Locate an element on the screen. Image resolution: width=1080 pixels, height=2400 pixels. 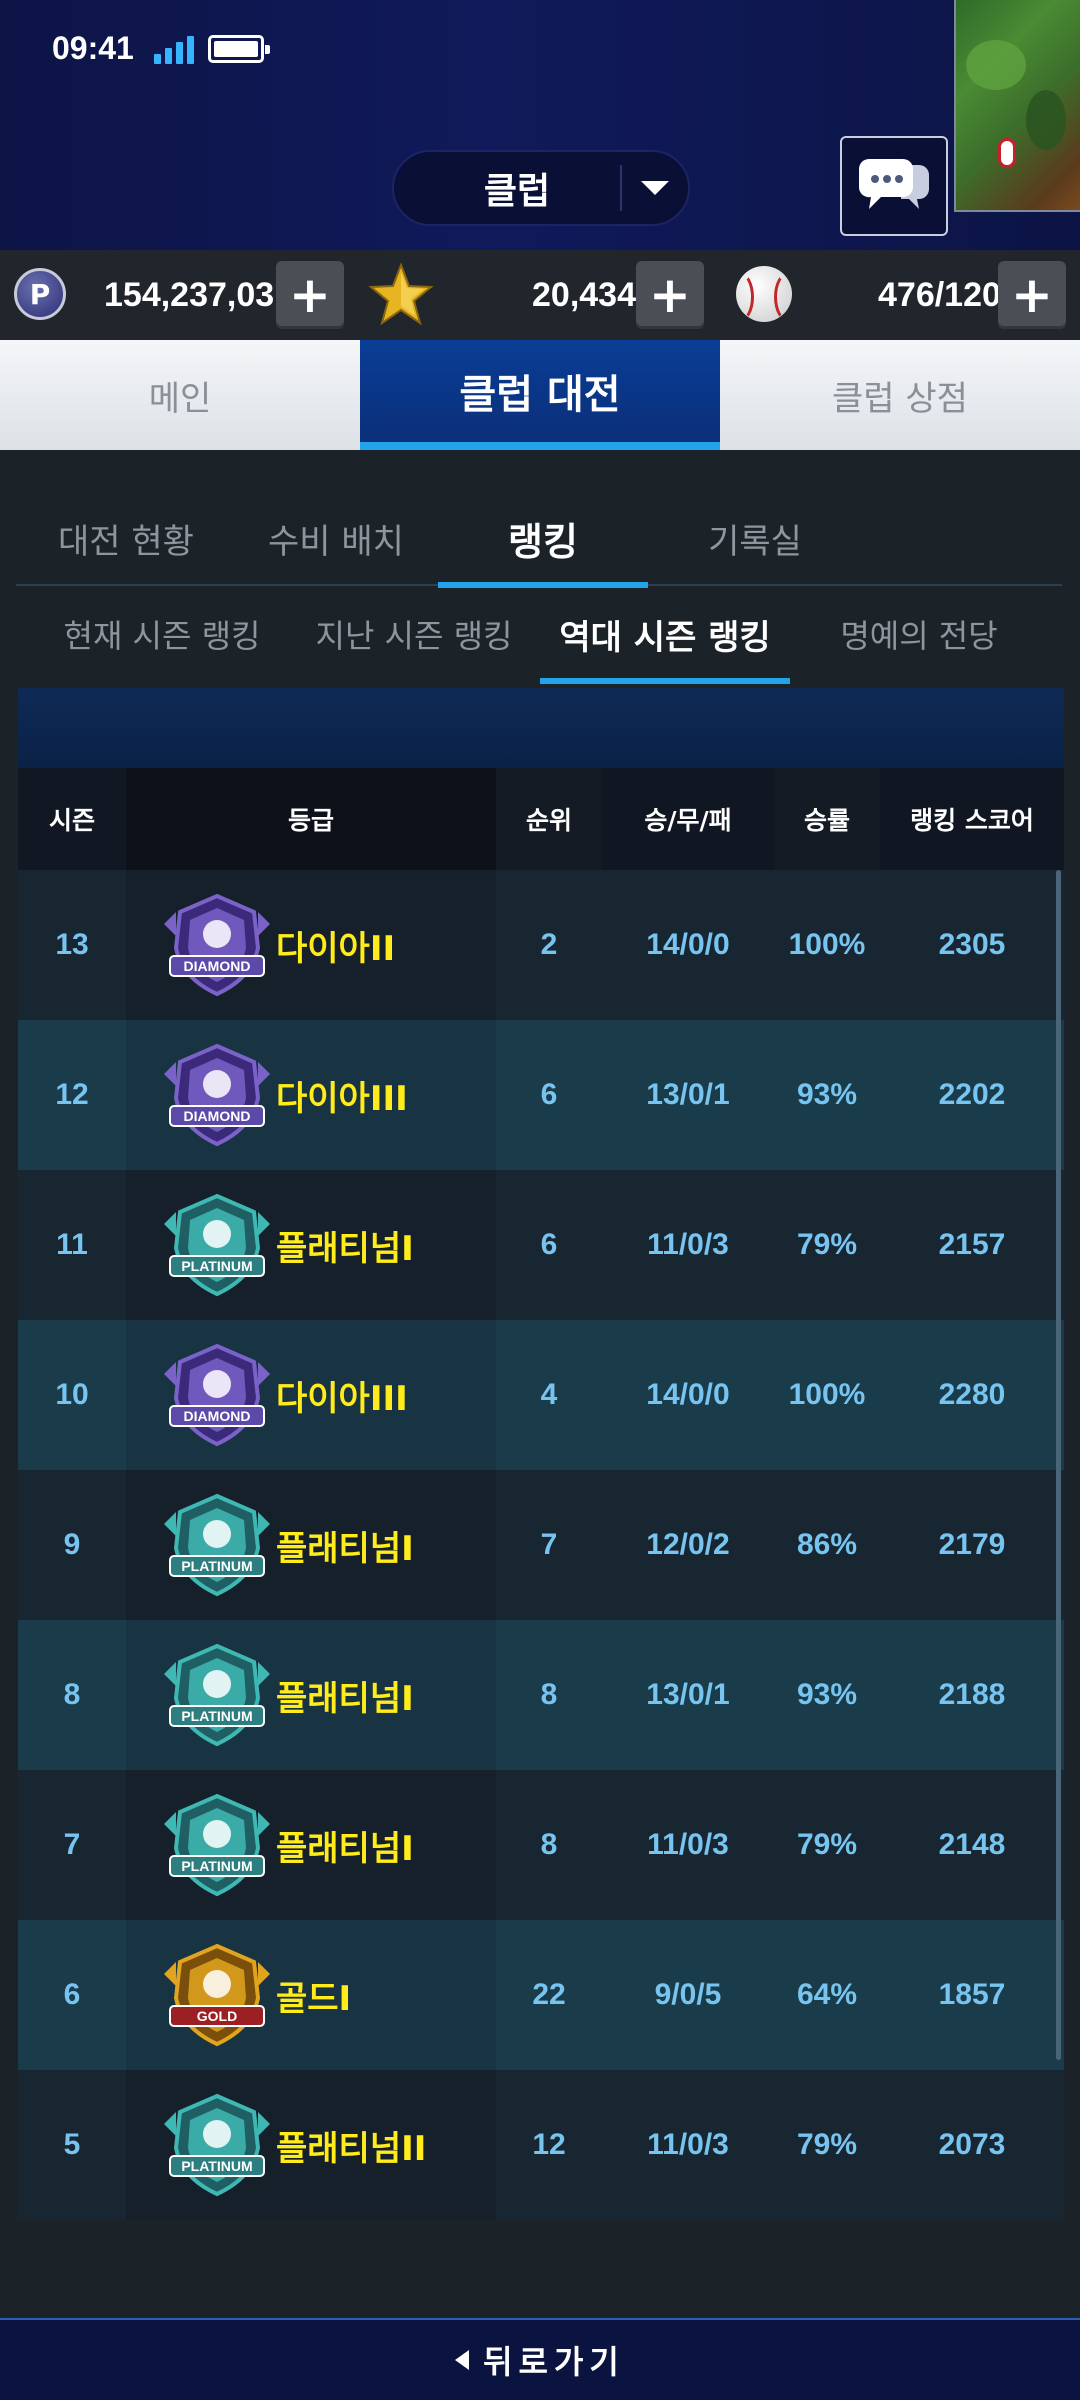
table-row: 12 DIAMOND 다이아III 6 13/0/1 93% 2202 is located at coordinates (541, 1095).